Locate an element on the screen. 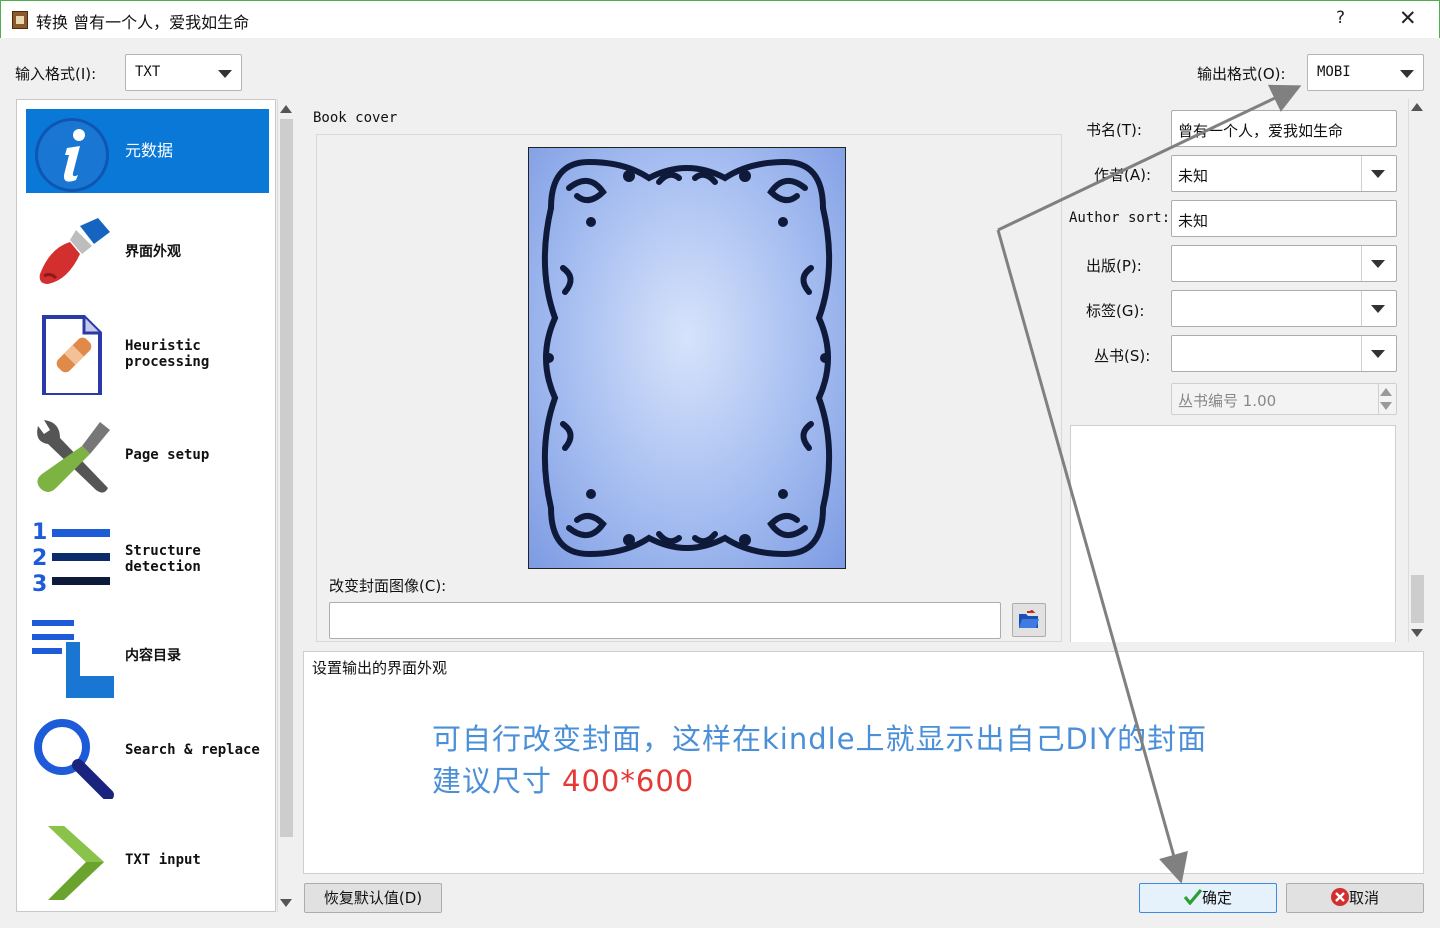  output-format-value: MOBI is located at coordinates (1334, 72).